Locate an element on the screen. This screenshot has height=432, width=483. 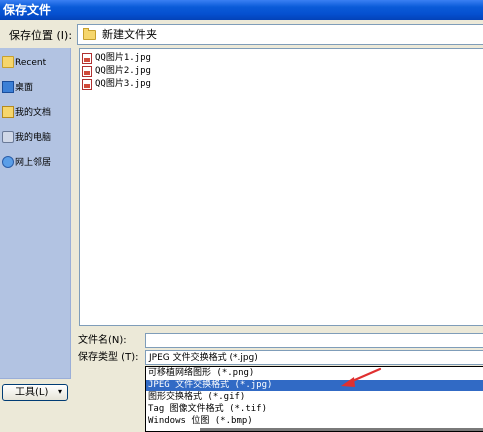
place-label: 网上邻居 is located at coordinates (33, 163).